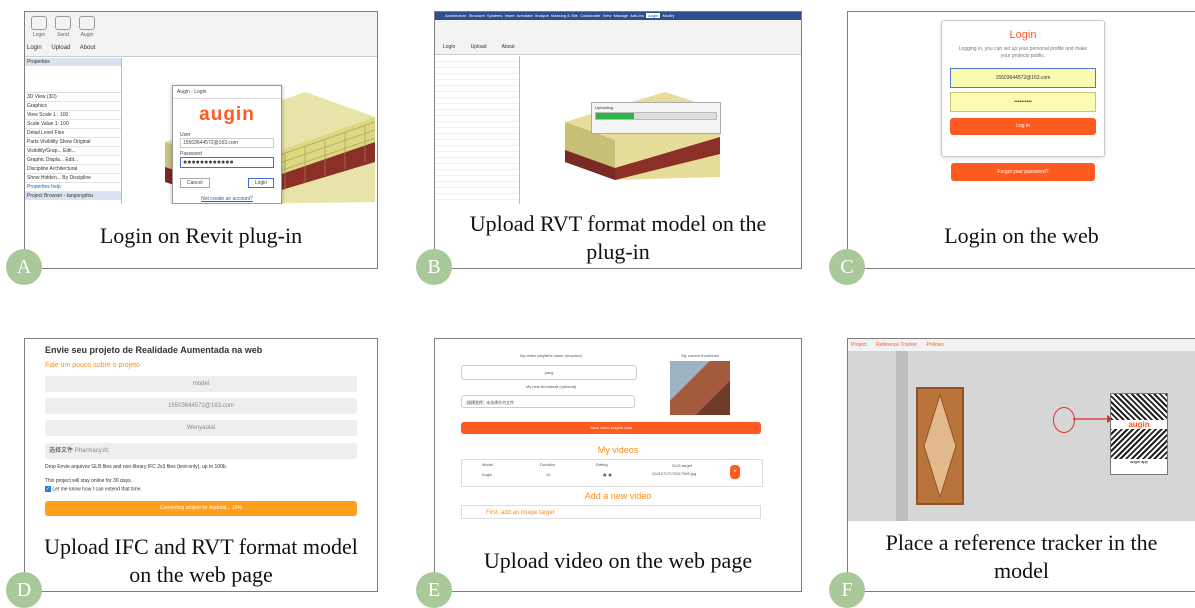 This screenshot has height=608, width=1195. I want to click on conversion-progress-button: Converting project for Android... 10%, so click(201, 508).